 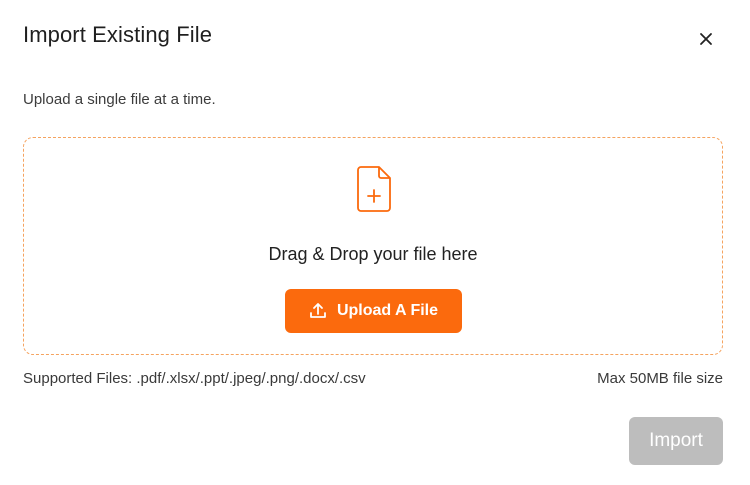 What do you see at coordinates (676, 441) in the screenshot?
I see `import-button: Import` at bounding box center [676, 441].